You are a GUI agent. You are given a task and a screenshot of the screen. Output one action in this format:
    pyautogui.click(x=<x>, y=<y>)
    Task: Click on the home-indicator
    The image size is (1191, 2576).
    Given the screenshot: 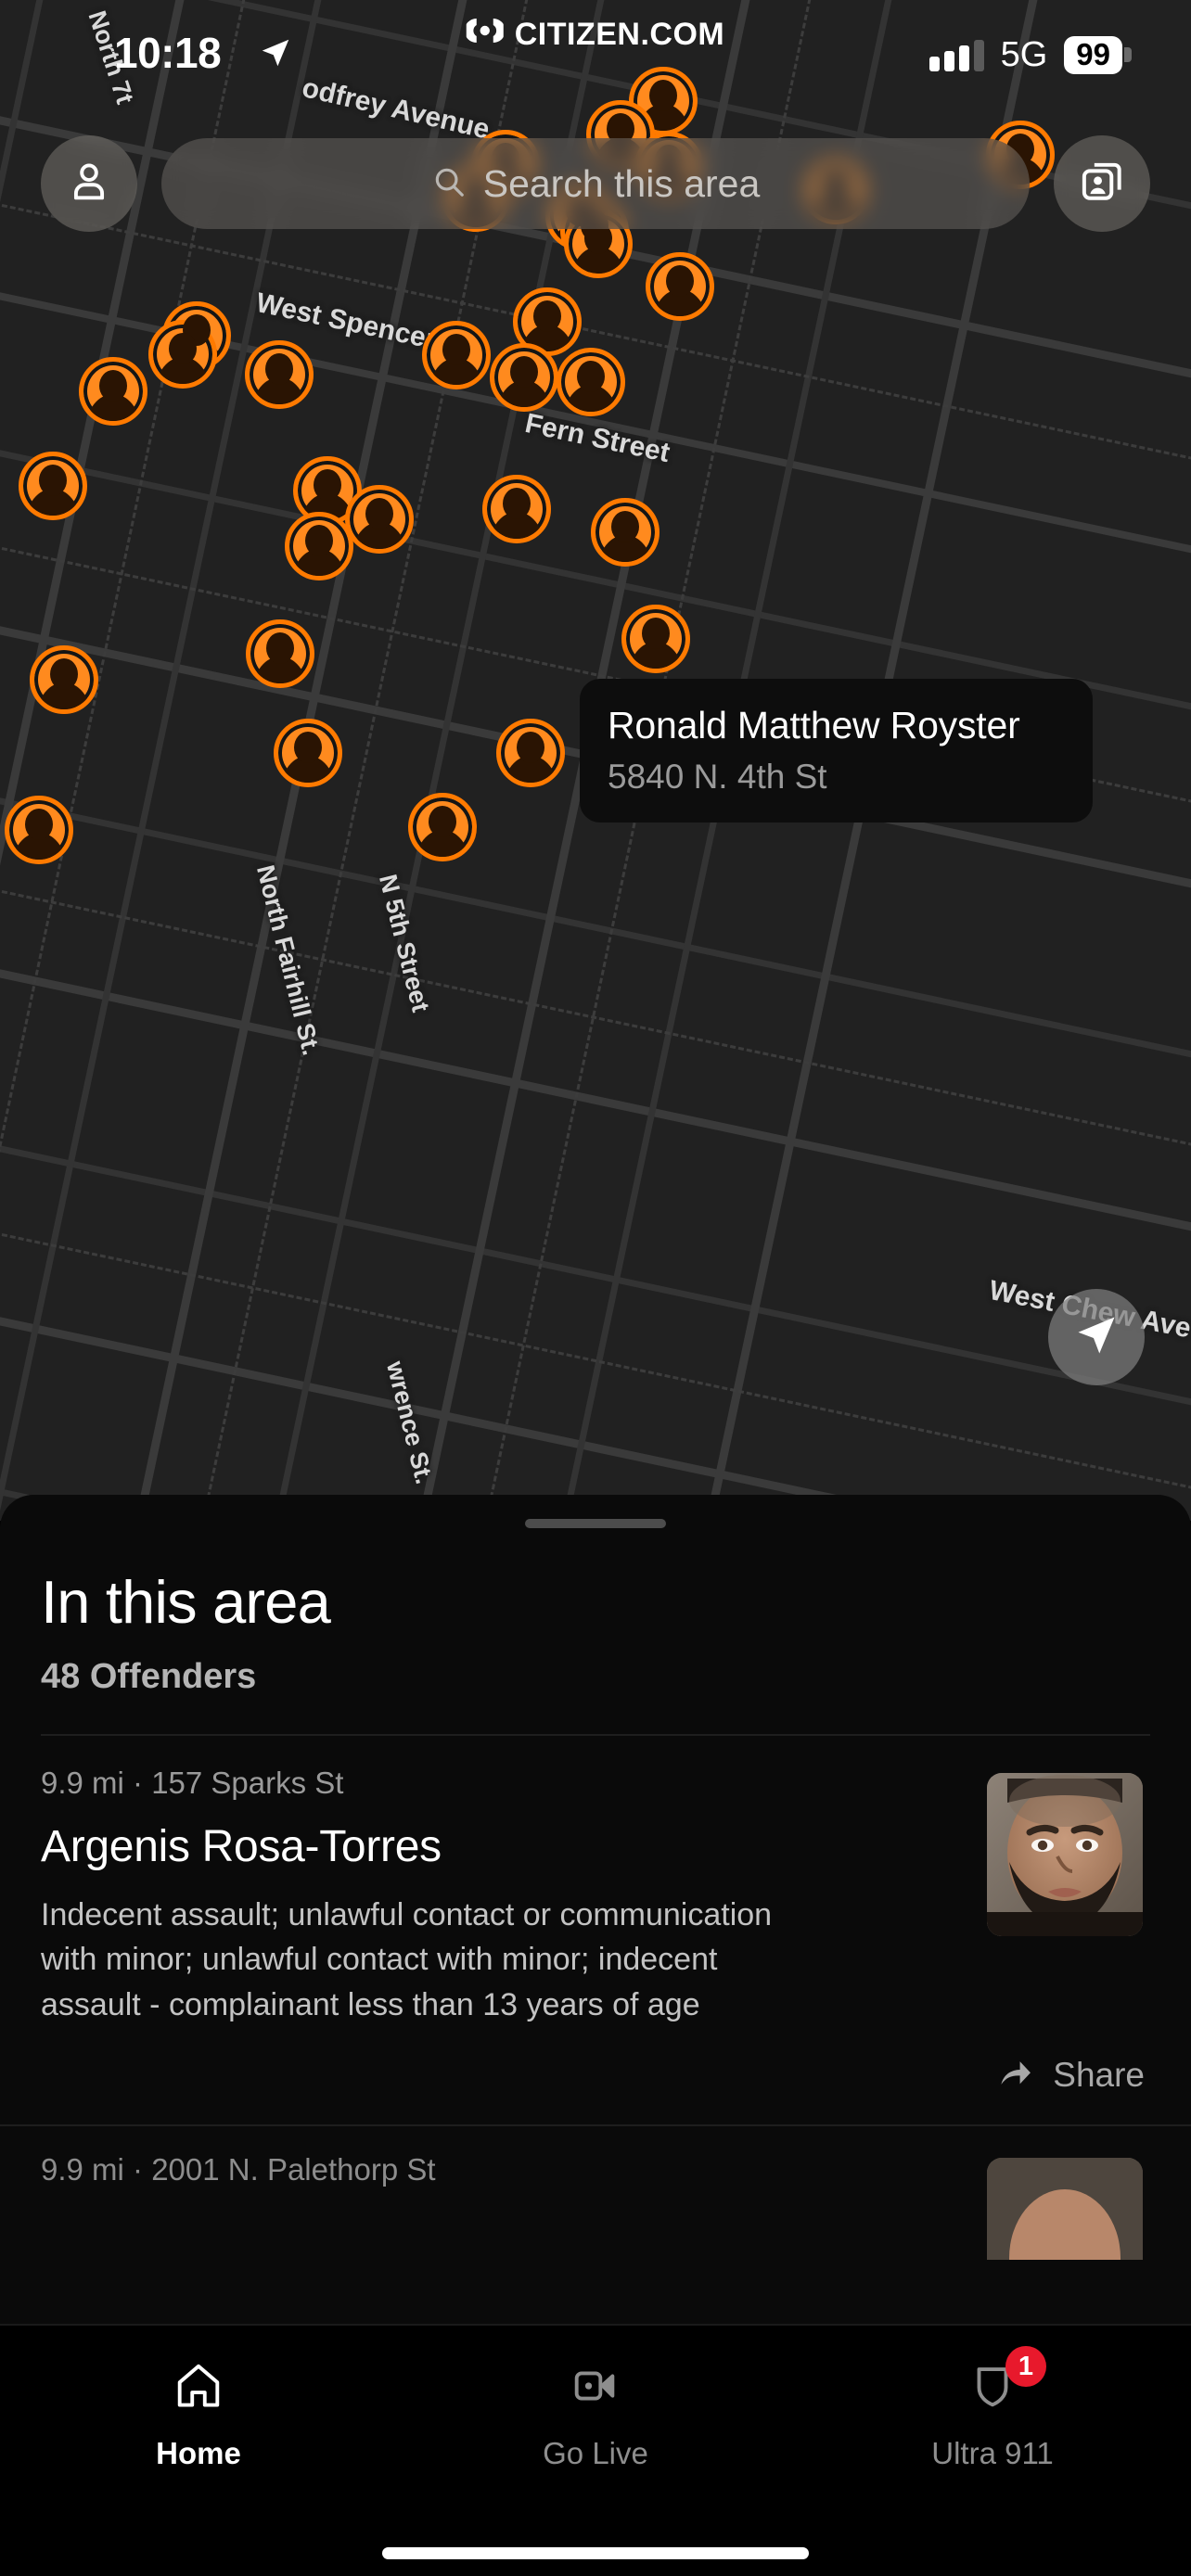 What is the action you would take?
    pyautogui.click(x=595, y=2553)
    